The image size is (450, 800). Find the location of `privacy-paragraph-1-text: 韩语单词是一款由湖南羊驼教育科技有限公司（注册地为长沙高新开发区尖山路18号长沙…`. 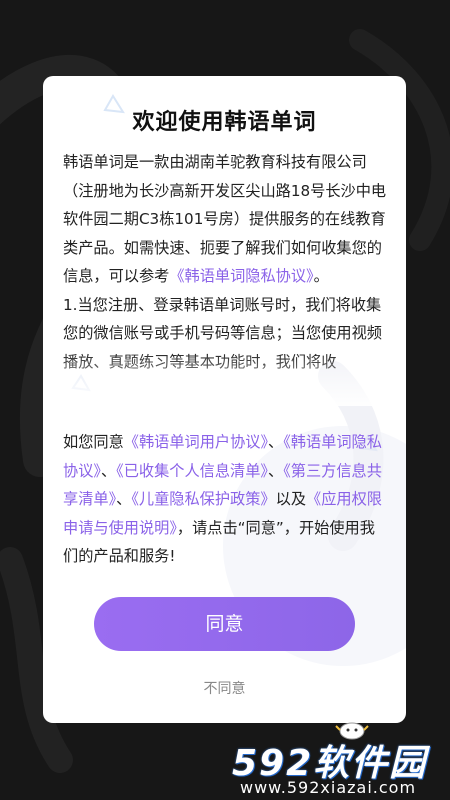

privacy-paragraph-1-text: 韩语单词是一款由湖南羊驼教育科技有限公司（注册地为长沙高新开发区尖山路18号长沙… is located at coordinates (225, 219).